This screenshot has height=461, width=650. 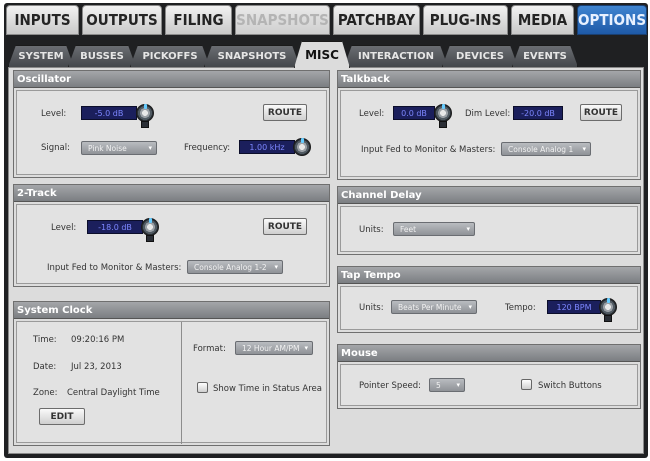 What do you see at coordinates (489, 195) in the screenshot?
I see `panel-title: Channel Delay` at bounding box center [489, 195].